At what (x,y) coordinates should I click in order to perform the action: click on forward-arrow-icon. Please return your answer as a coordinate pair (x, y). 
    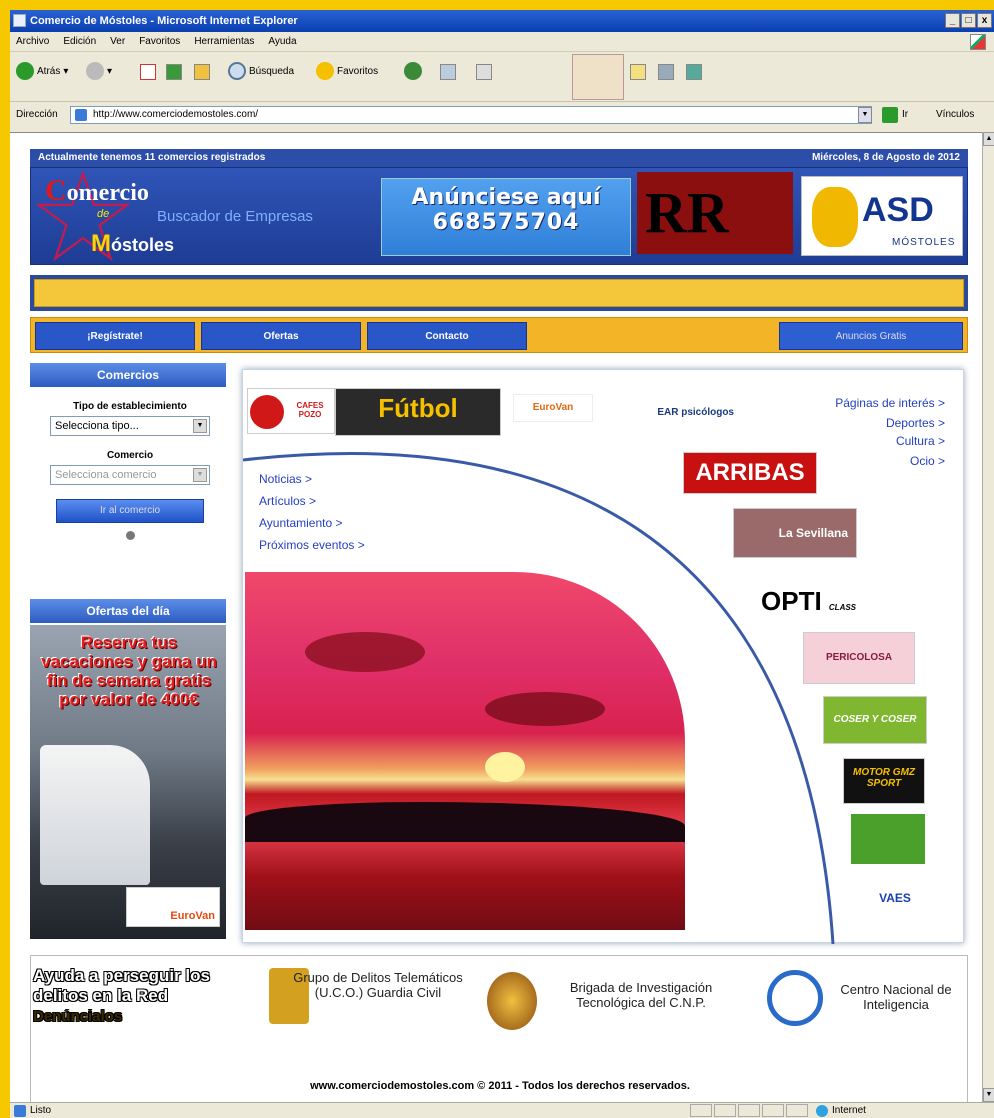
    Looking at the image, I should click on (95, 71).